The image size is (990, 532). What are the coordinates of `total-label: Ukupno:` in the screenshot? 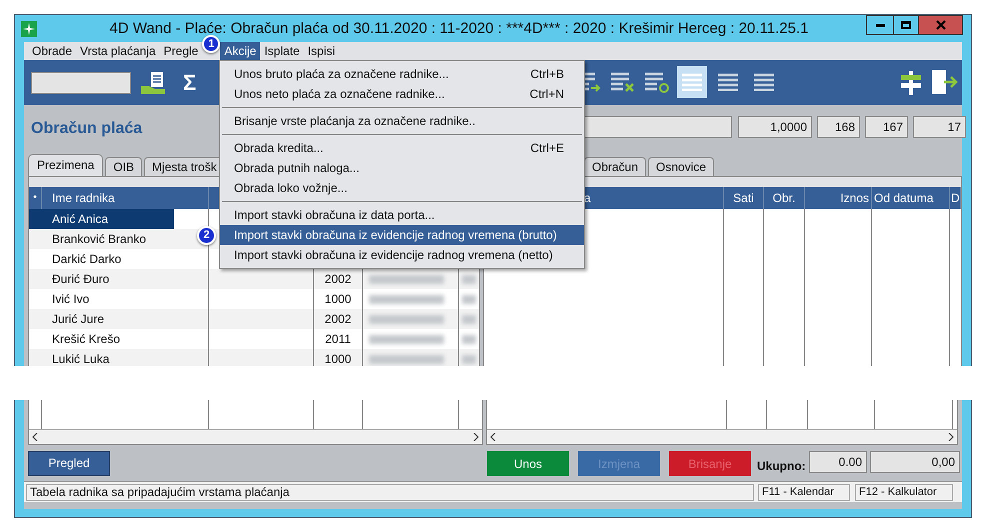 It's located at (781, 466).